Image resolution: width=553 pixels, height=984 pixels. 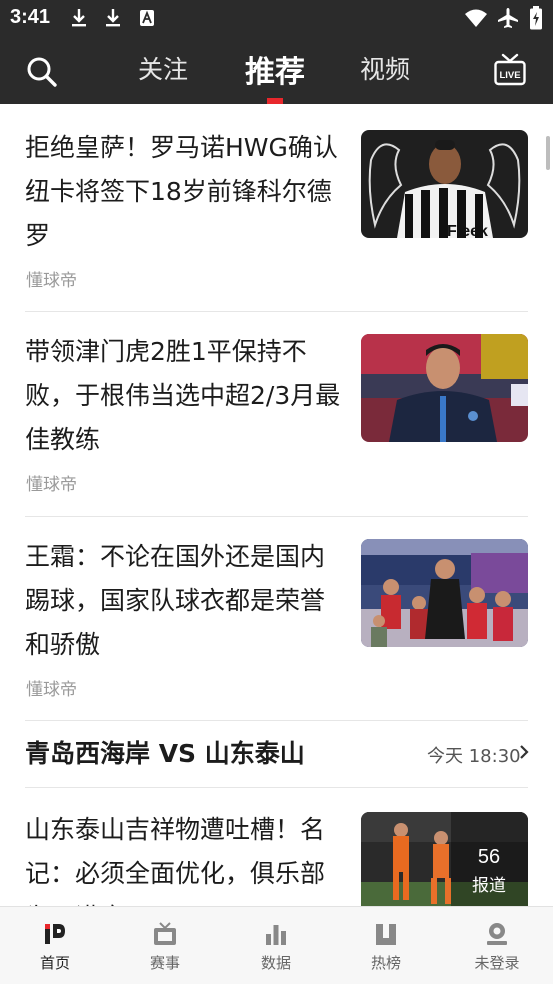 What do you see at coordinates (42, 74) in the screenshot?
I see `search-icon` at bounding box center [42, 74].